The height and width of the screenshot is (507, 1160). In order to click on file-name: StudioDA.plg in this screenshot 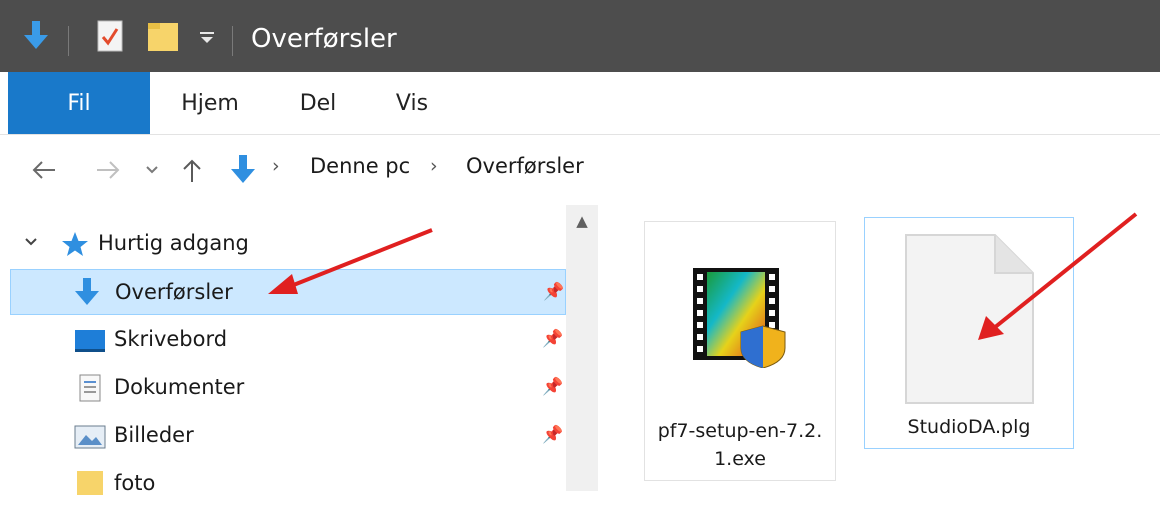, I will do `click(969, 427)`.